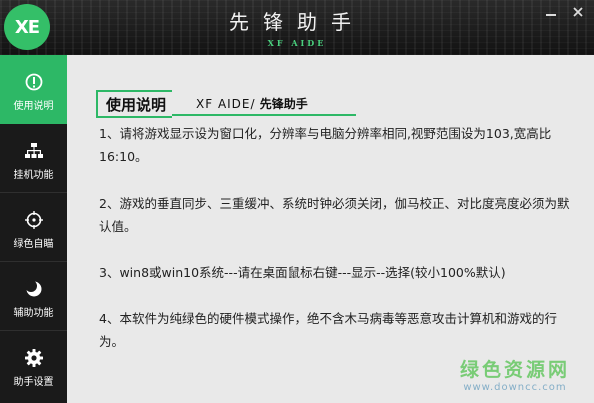 Image resolution: width=594 pixels, height=403 pixels. I want to click on heading-sub-cn: 先锋助手, so click(283, 104).